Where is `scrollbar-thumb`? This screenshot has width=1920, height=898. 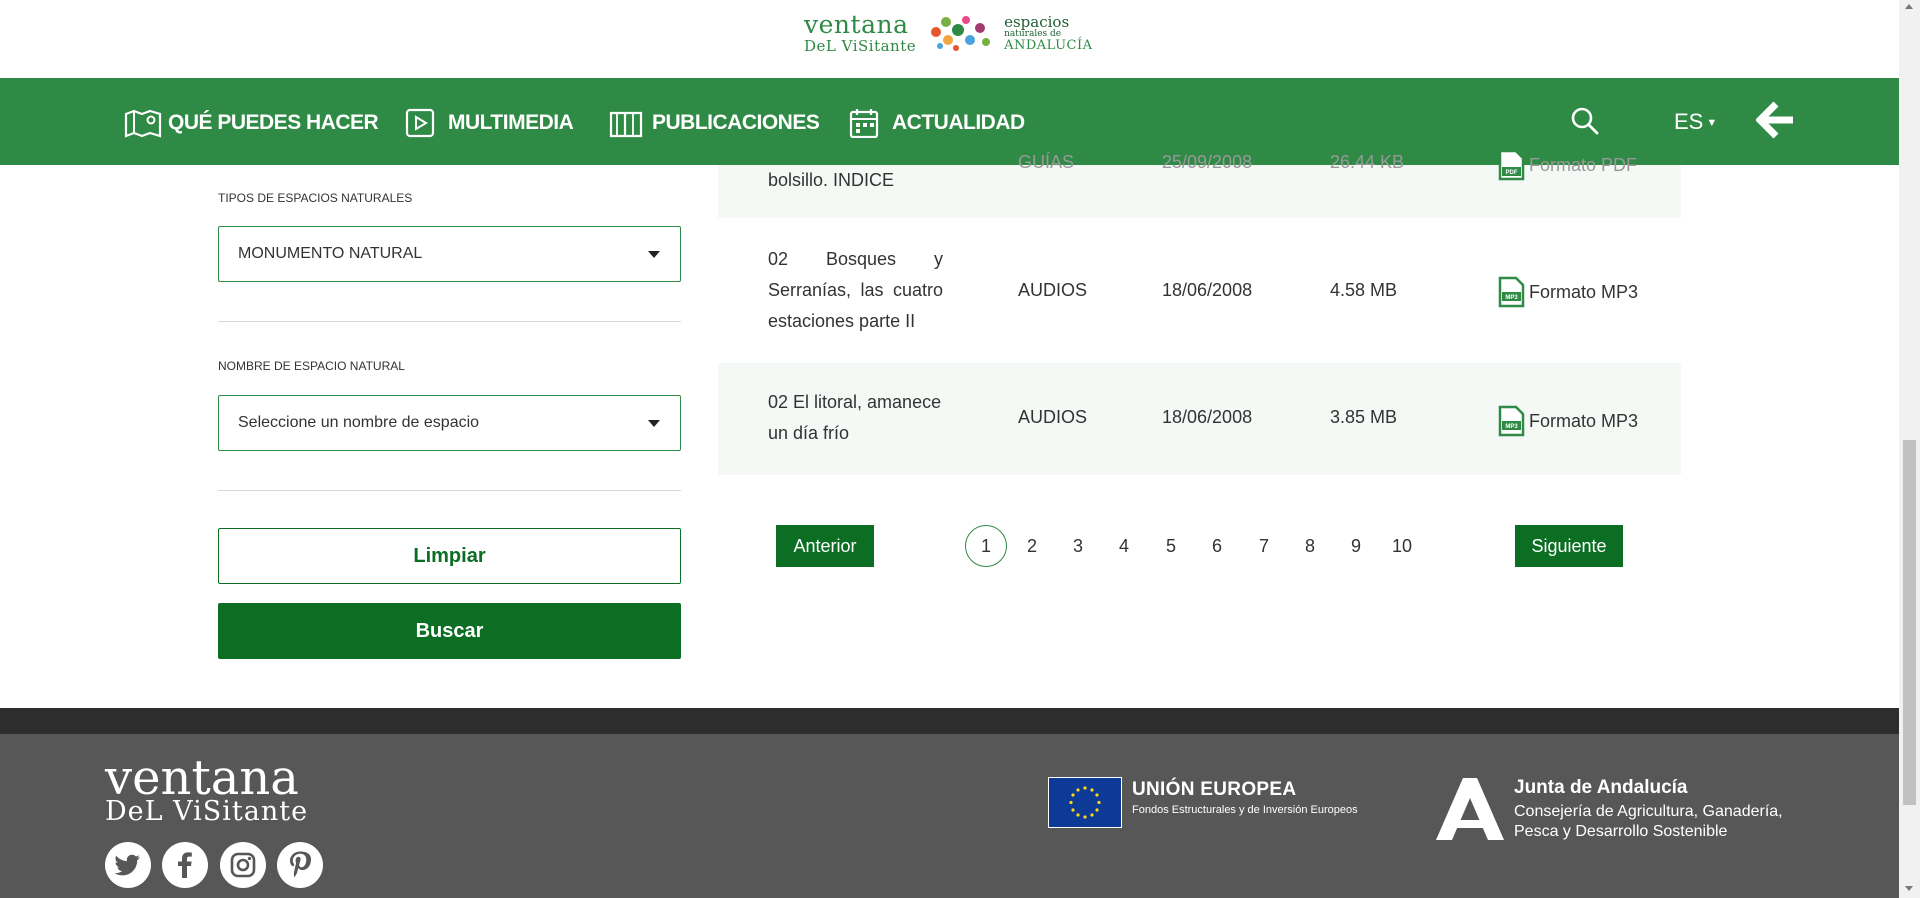
scrollbar-thumb is located at coordinates (1909, 622).